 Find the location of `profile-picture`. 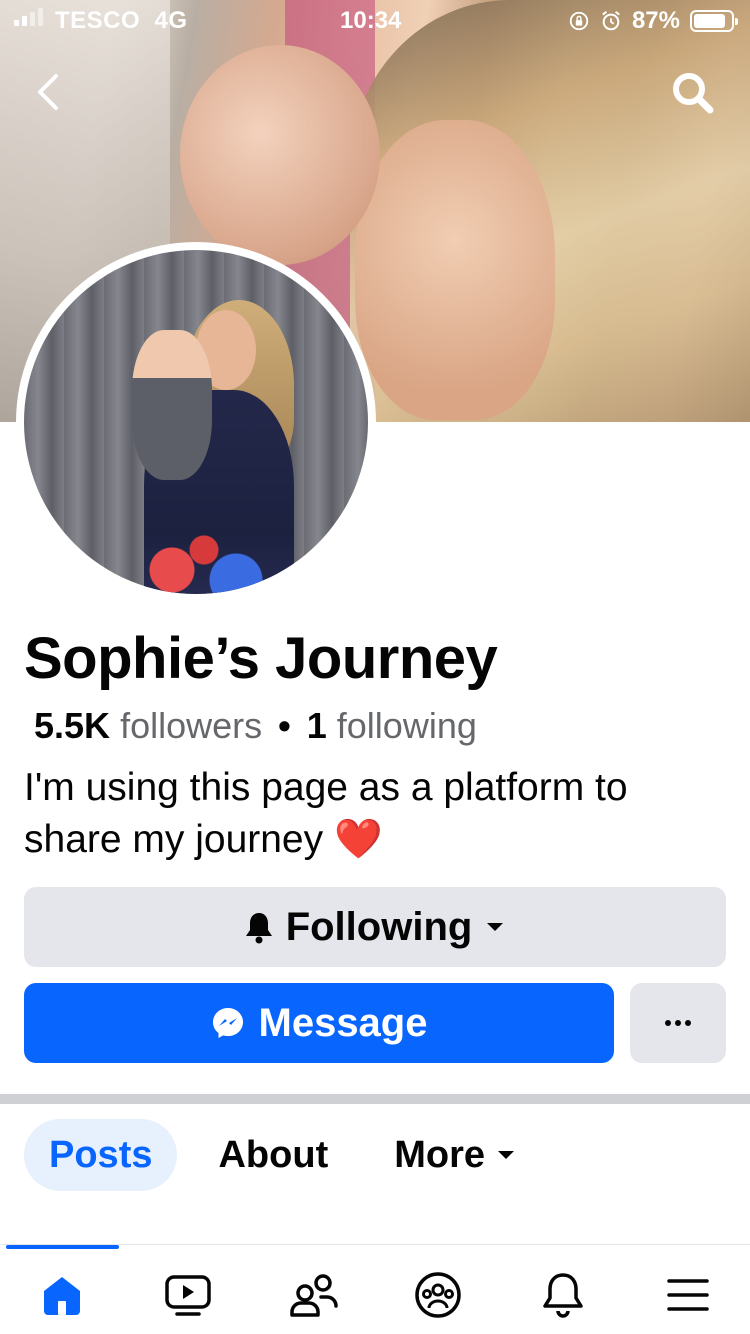

profile-picture is located at coordinates (196, 422).